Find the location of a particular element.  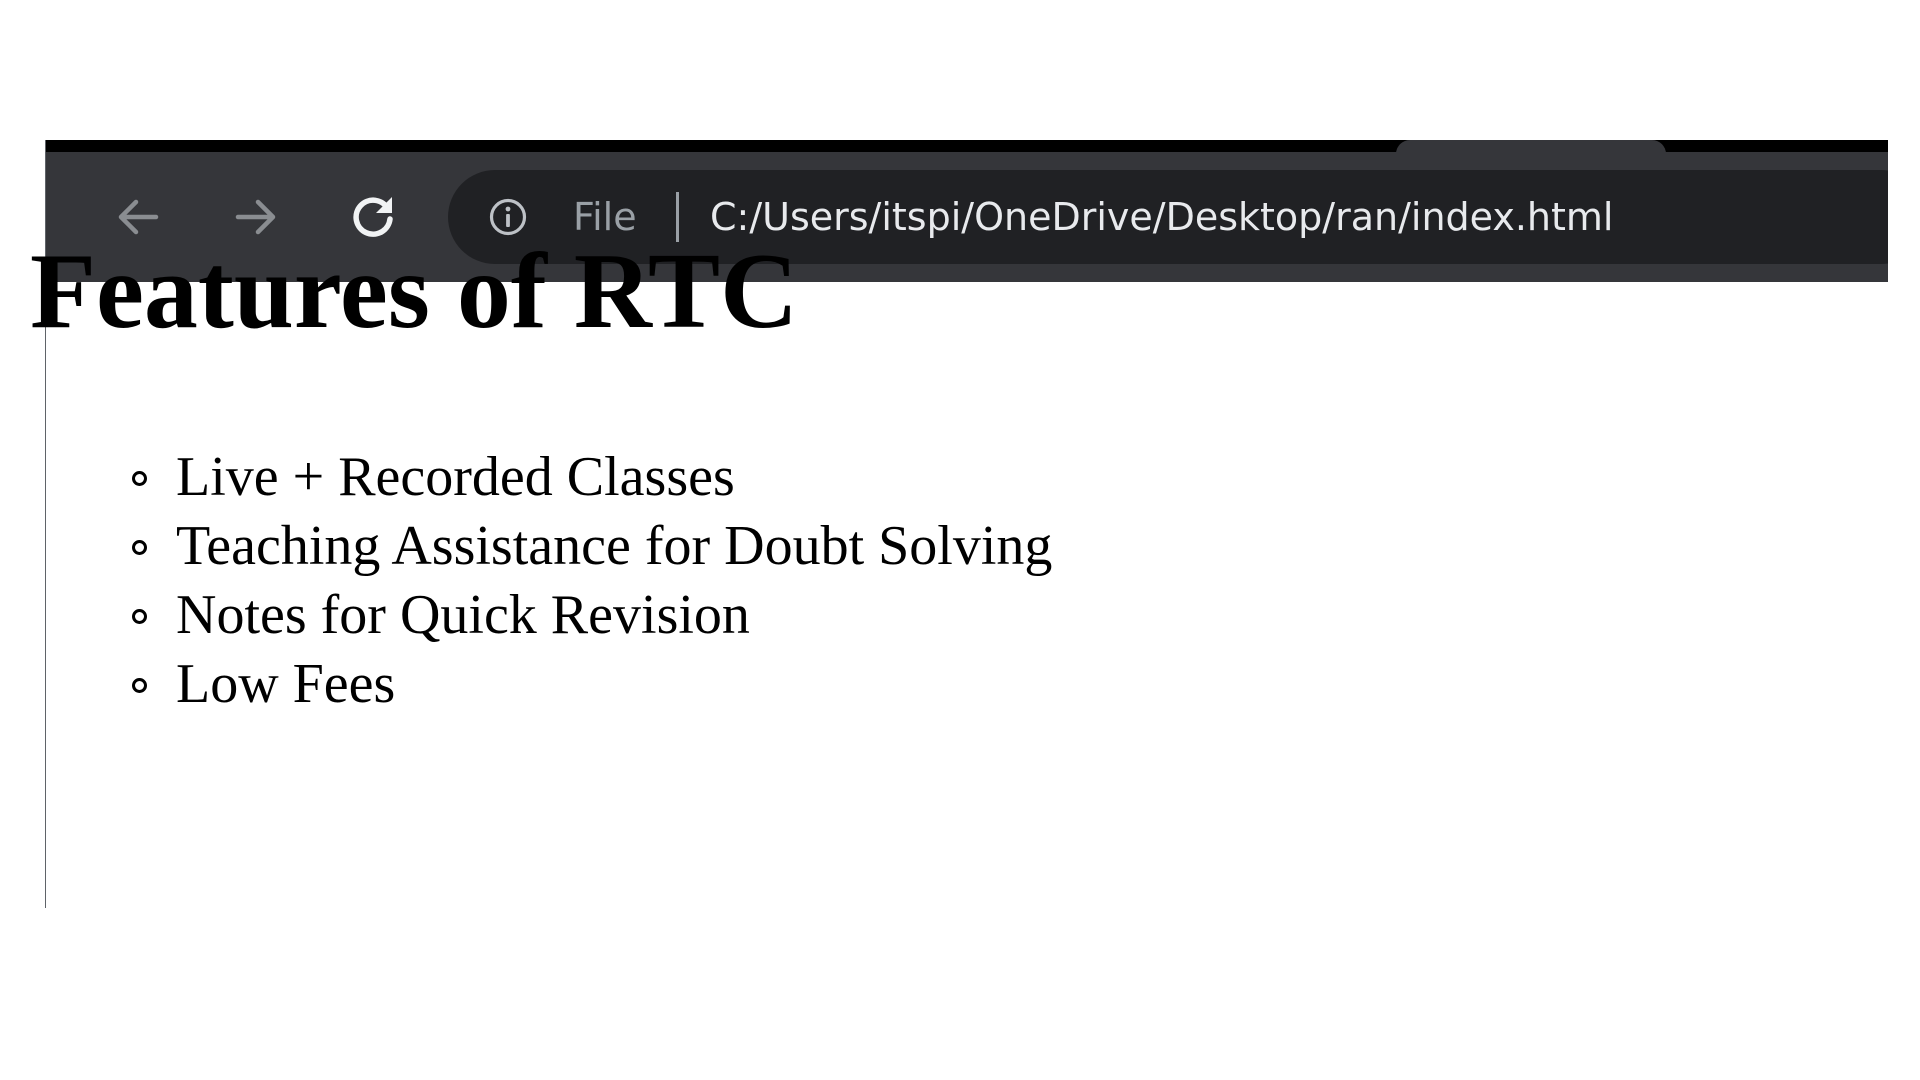

list-item: Teaching Assistance for Doubt Solving is located at coordinates (576, 546).